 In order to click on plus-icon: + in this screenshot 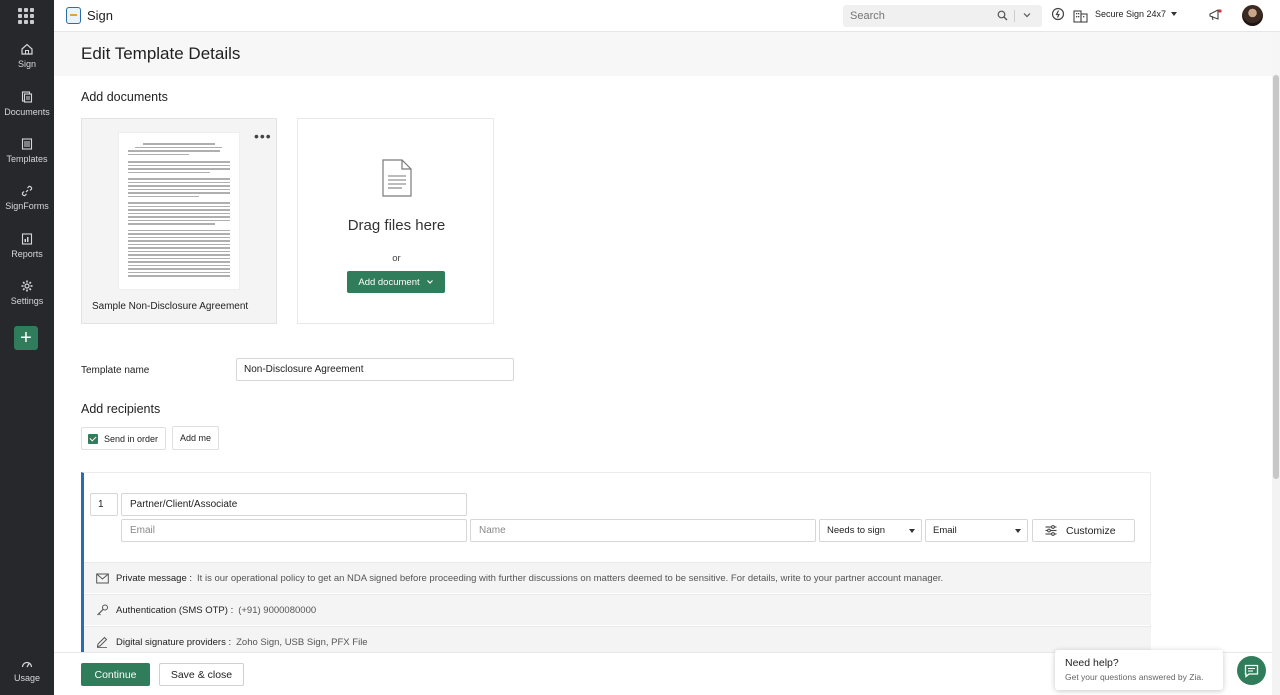, I will do `click(26, 338)`.